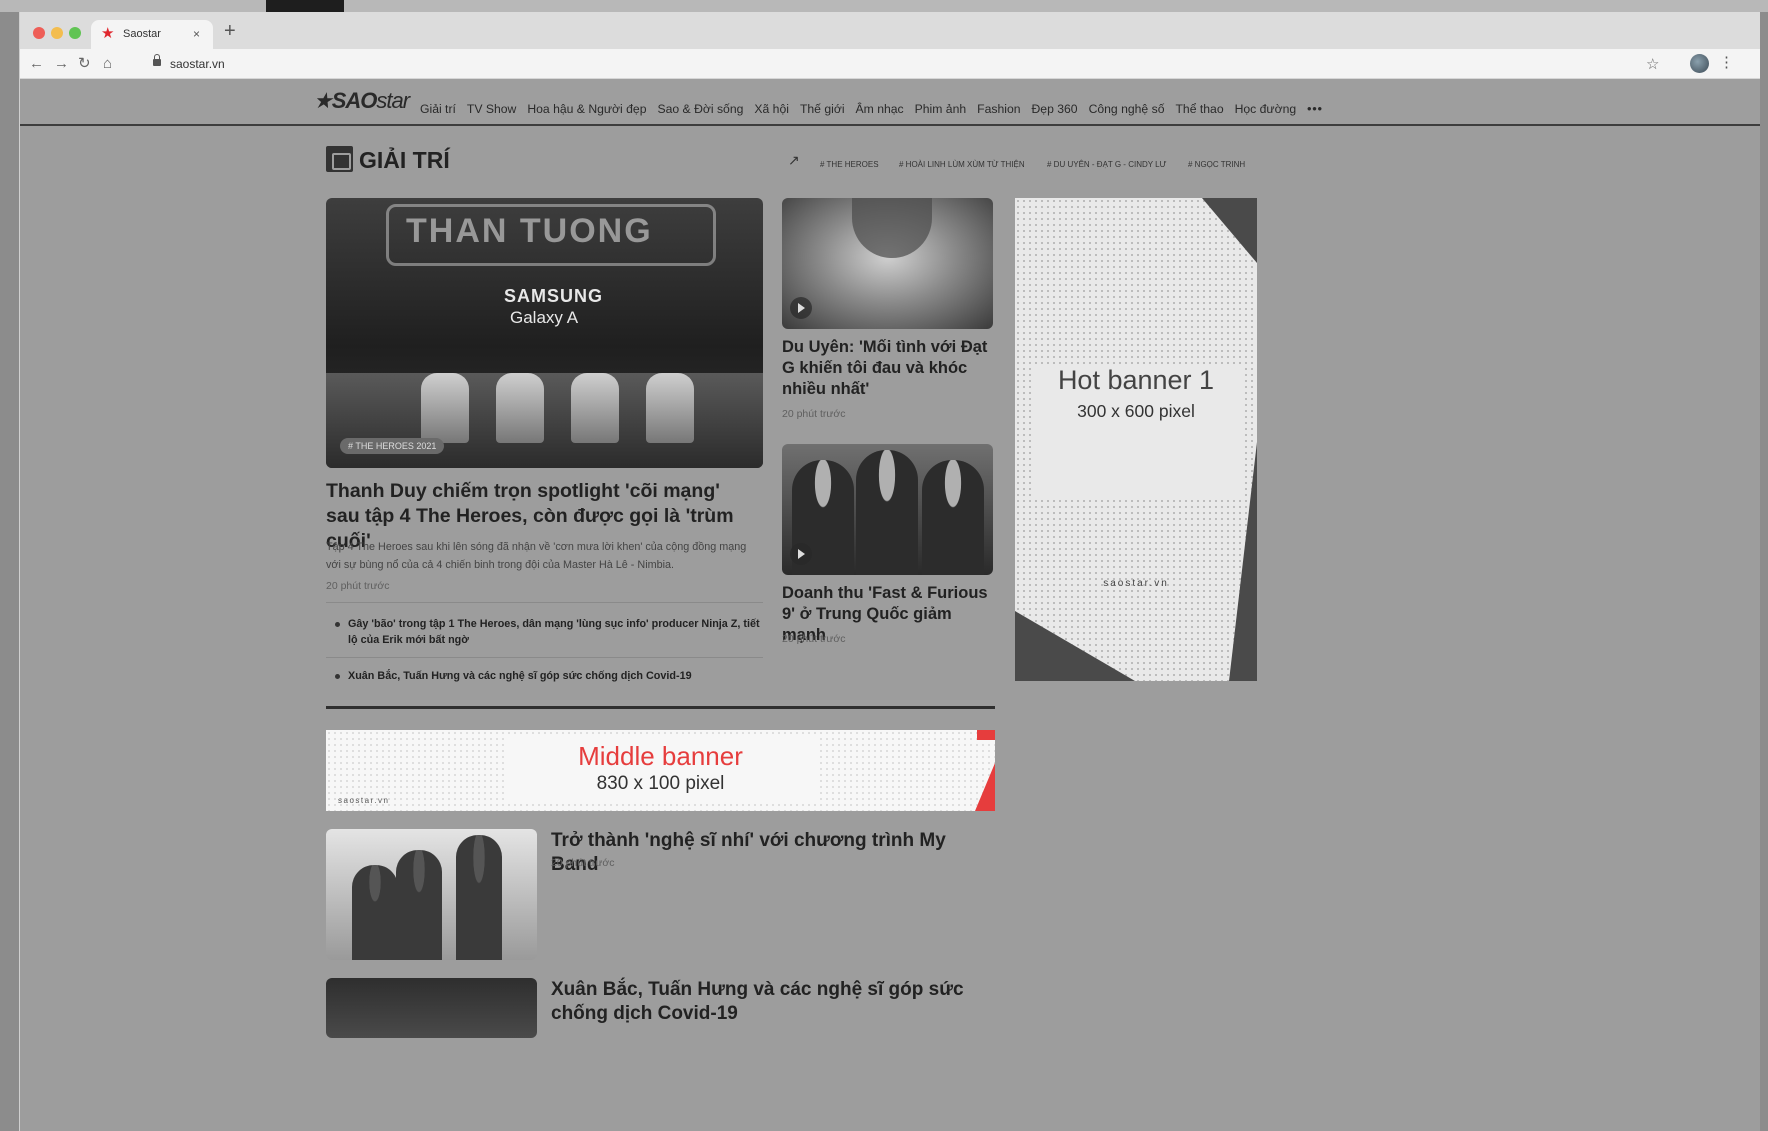  I want to click on trending-tag: # THE HEROES, so click(849, 164).